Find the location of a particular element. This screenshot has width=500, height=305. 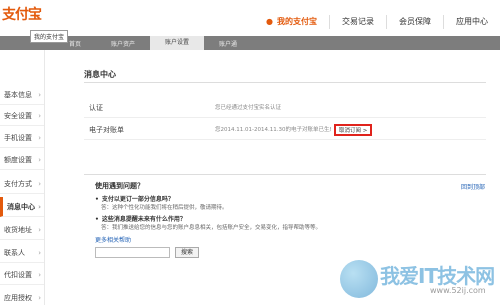

faq-answer: 答：这种个性化功能我们将在稍后提供，敬请期待。 is located at coordinates (164, 208).